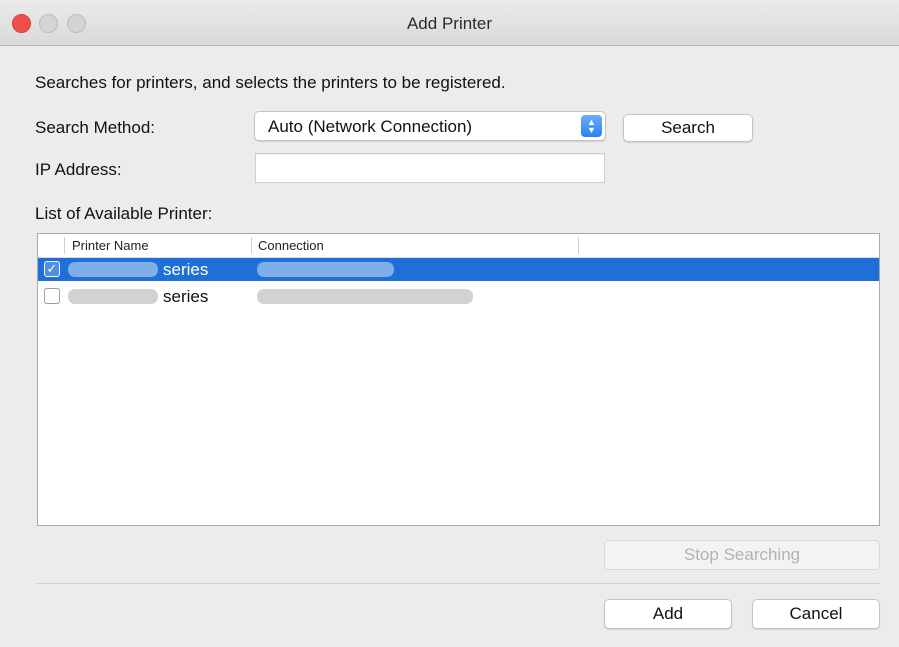  I want to click on printer-checkbox, so click(52, 296).